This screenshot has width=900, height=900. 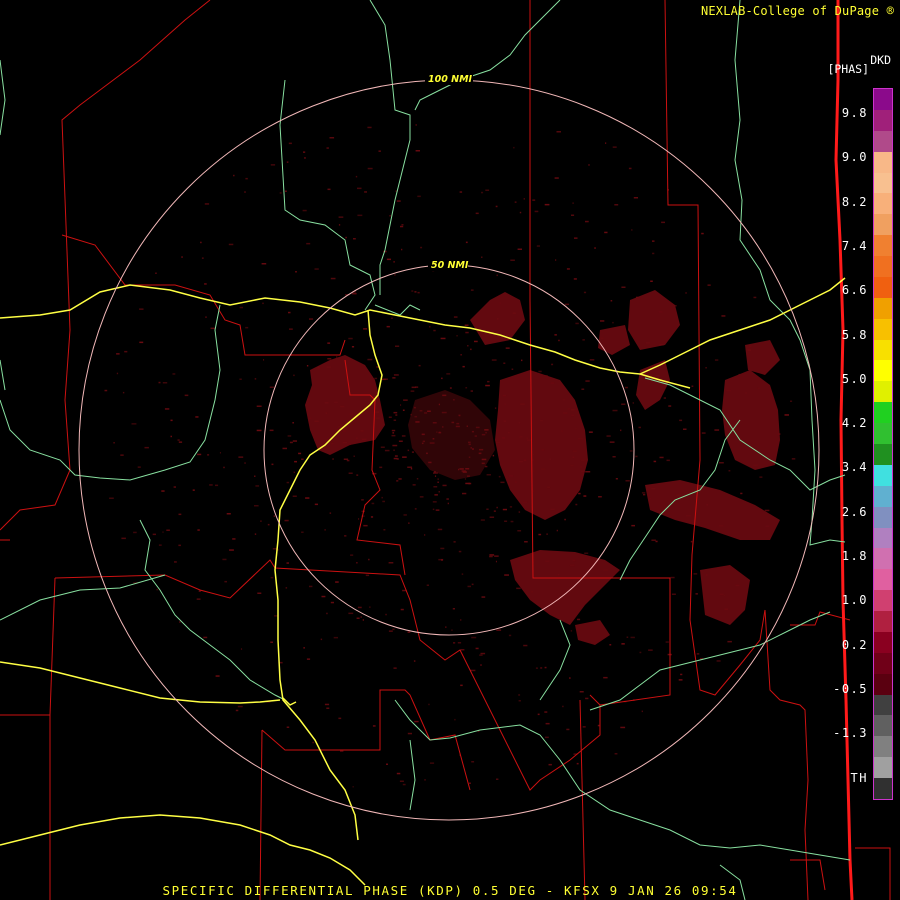 I want to click on ring-label-100: 100 NMI, so click(x=450, y=79).